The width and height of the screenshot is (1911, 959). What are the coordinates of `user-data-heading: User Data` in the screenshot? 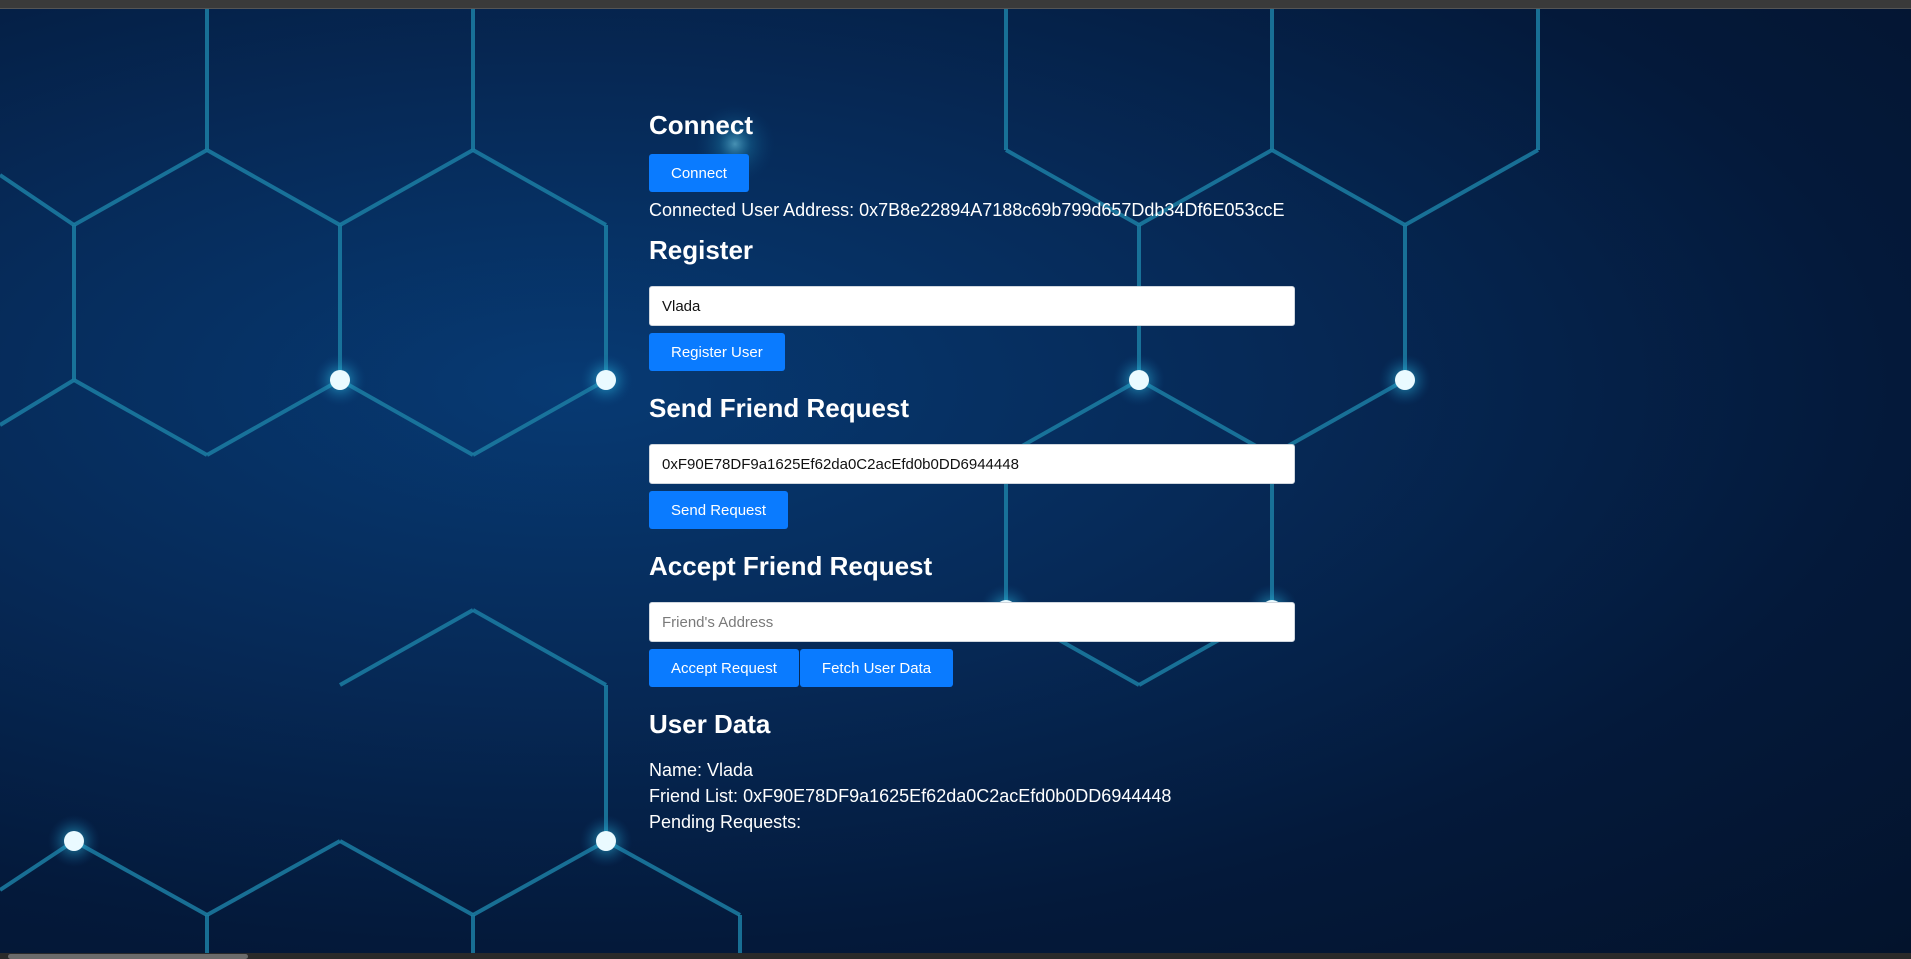 It's located at (710, 724).